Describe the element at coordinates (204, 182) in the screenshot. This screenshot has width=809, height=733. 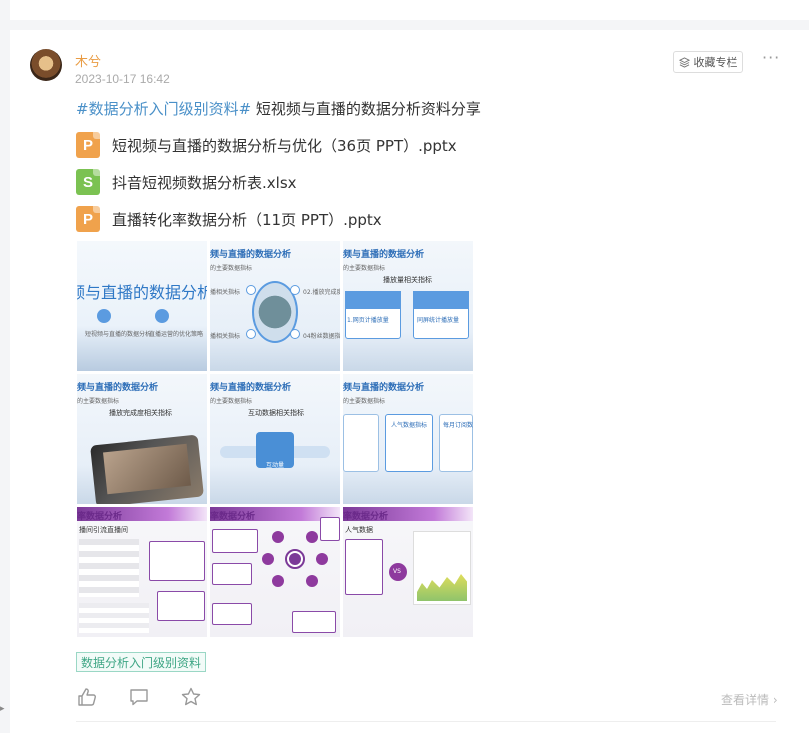
I see `attachment-file-name: 抖音短视频数据分析表.xlsx` at that location.